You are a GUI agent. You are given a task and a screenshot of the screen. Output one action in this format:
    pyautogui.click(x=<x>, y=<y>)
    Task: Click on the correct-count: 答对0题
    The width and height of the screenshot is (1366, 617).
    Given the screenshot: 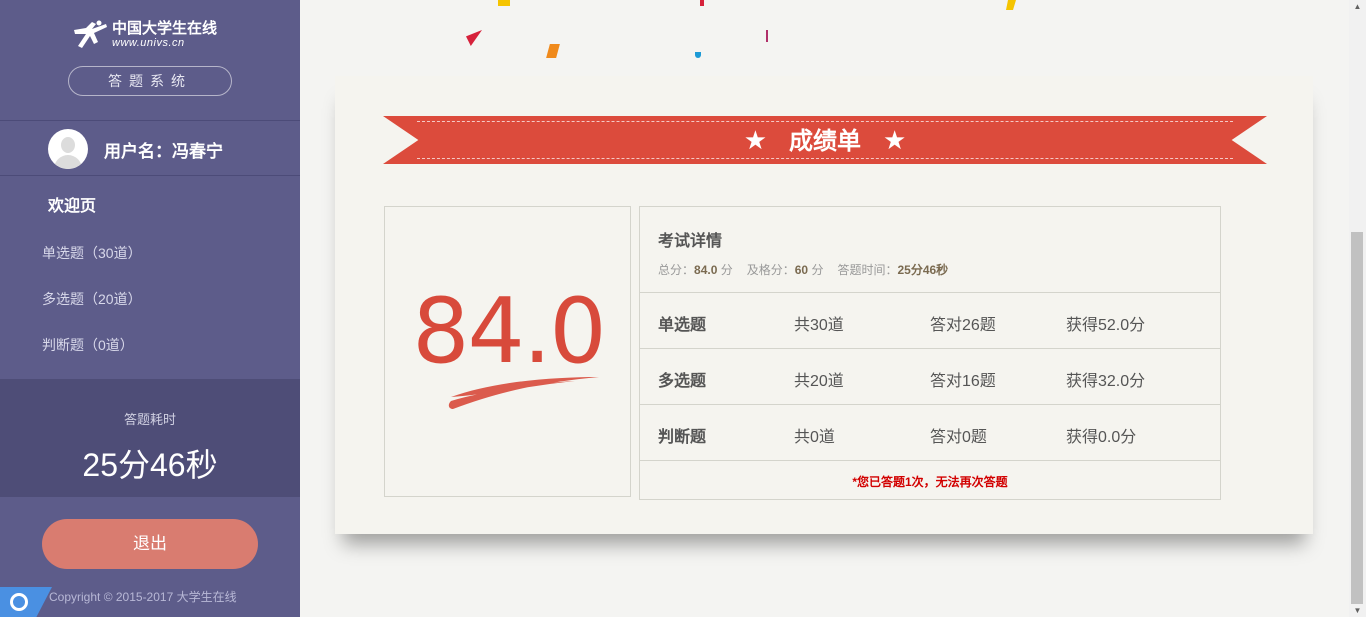 What is the action you would take?
    pyautogui.click(x=958, y=437)
    